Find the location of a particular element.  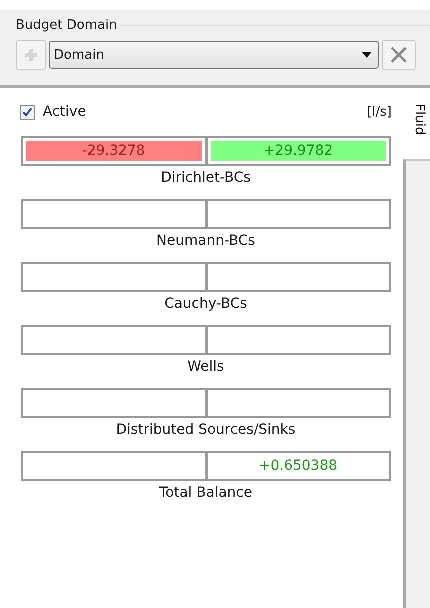

budget-label: Wells is located at coordinates (206, 367).